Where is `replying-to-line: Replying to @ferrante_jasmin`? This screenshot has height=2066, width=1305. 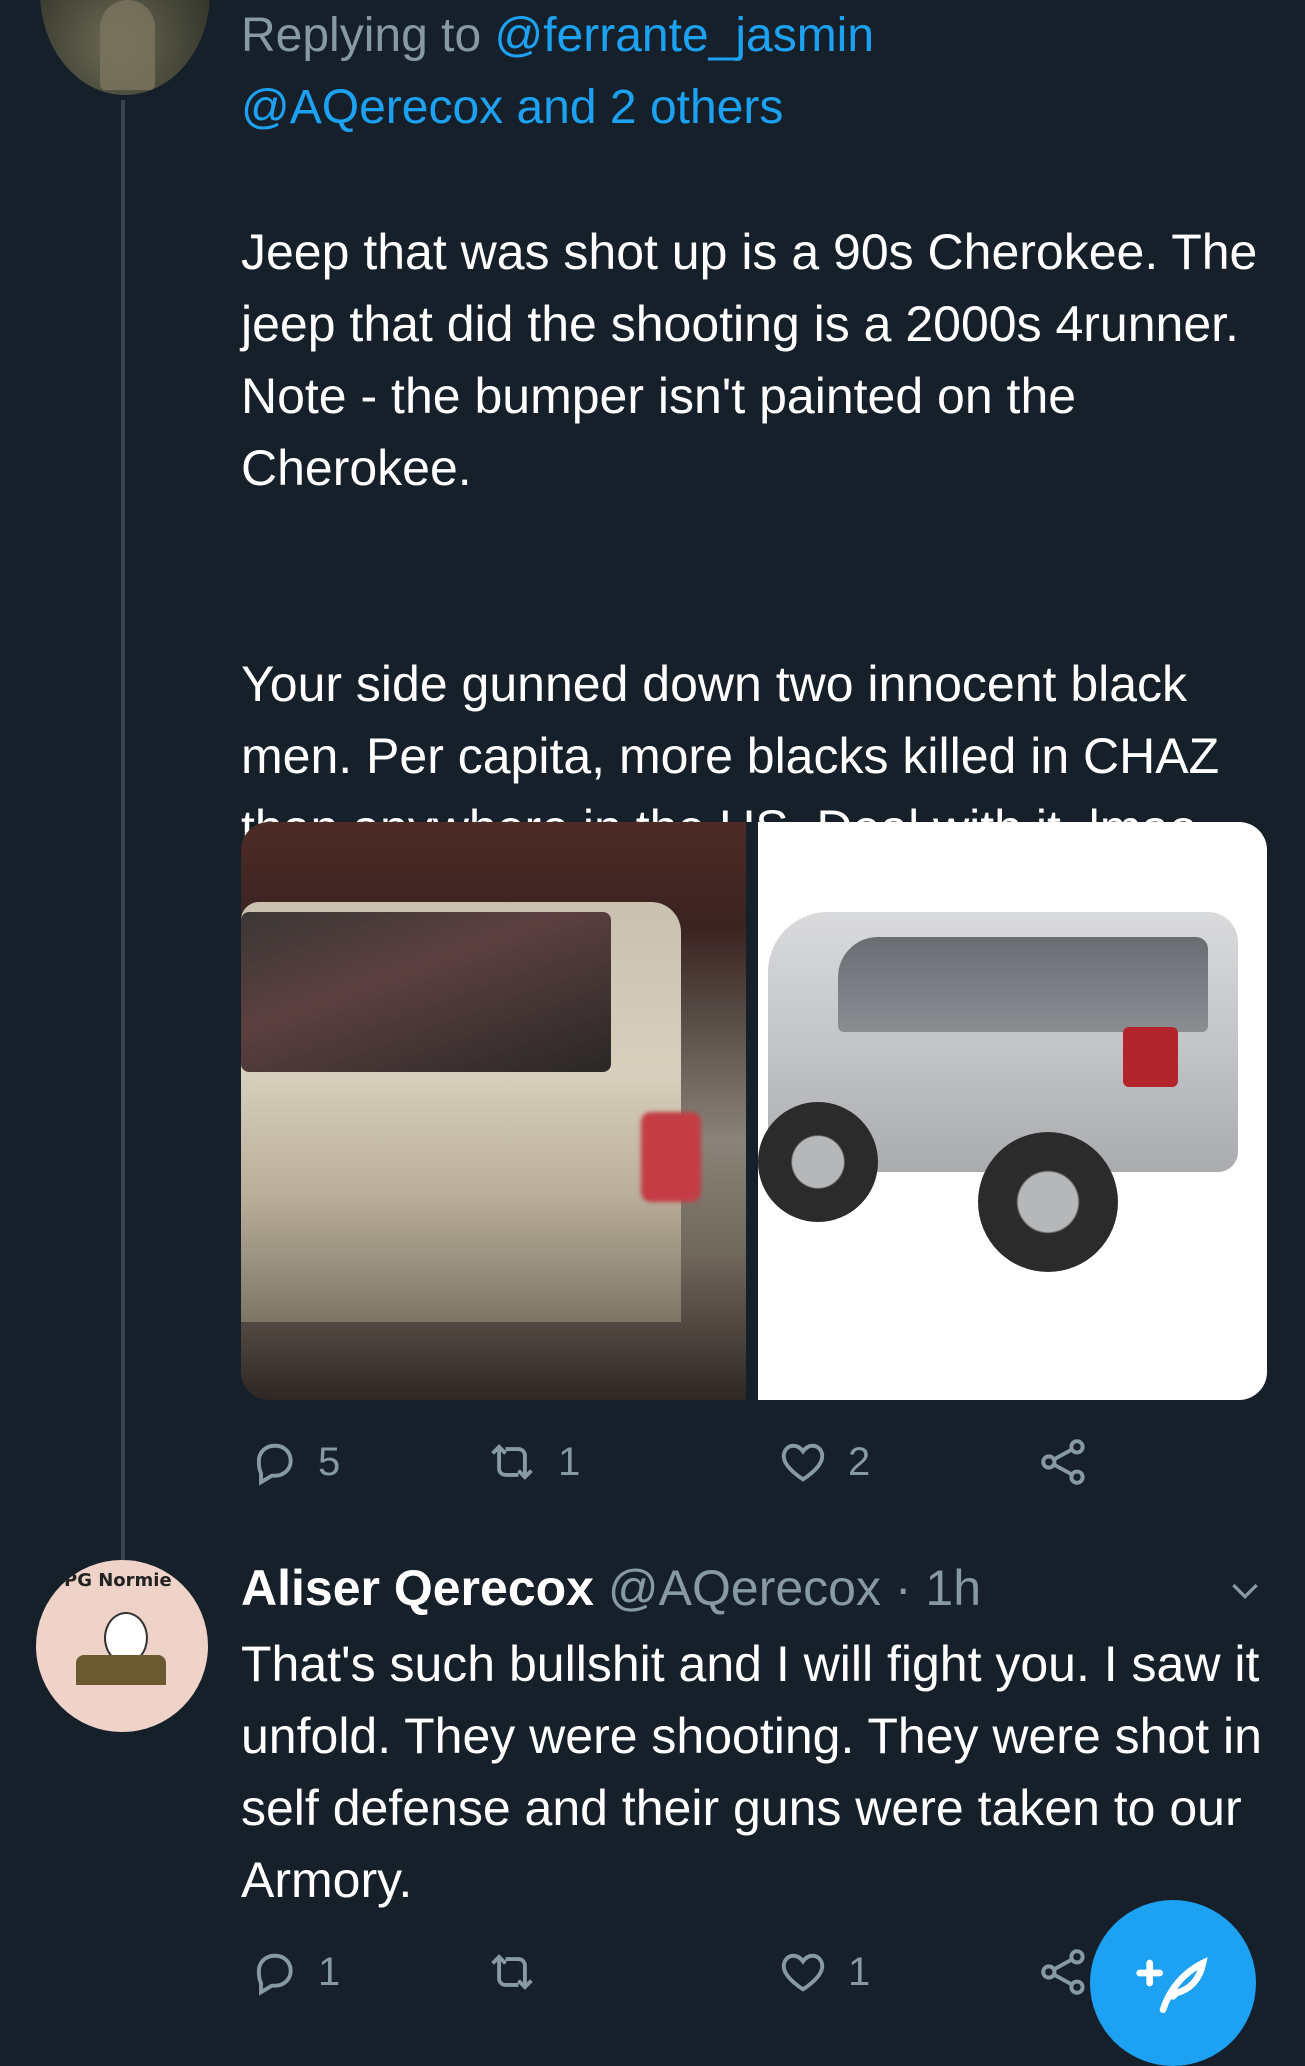
replying-to-line: Replying to @ferrante_jasmin is located at coordinates (756, 36).